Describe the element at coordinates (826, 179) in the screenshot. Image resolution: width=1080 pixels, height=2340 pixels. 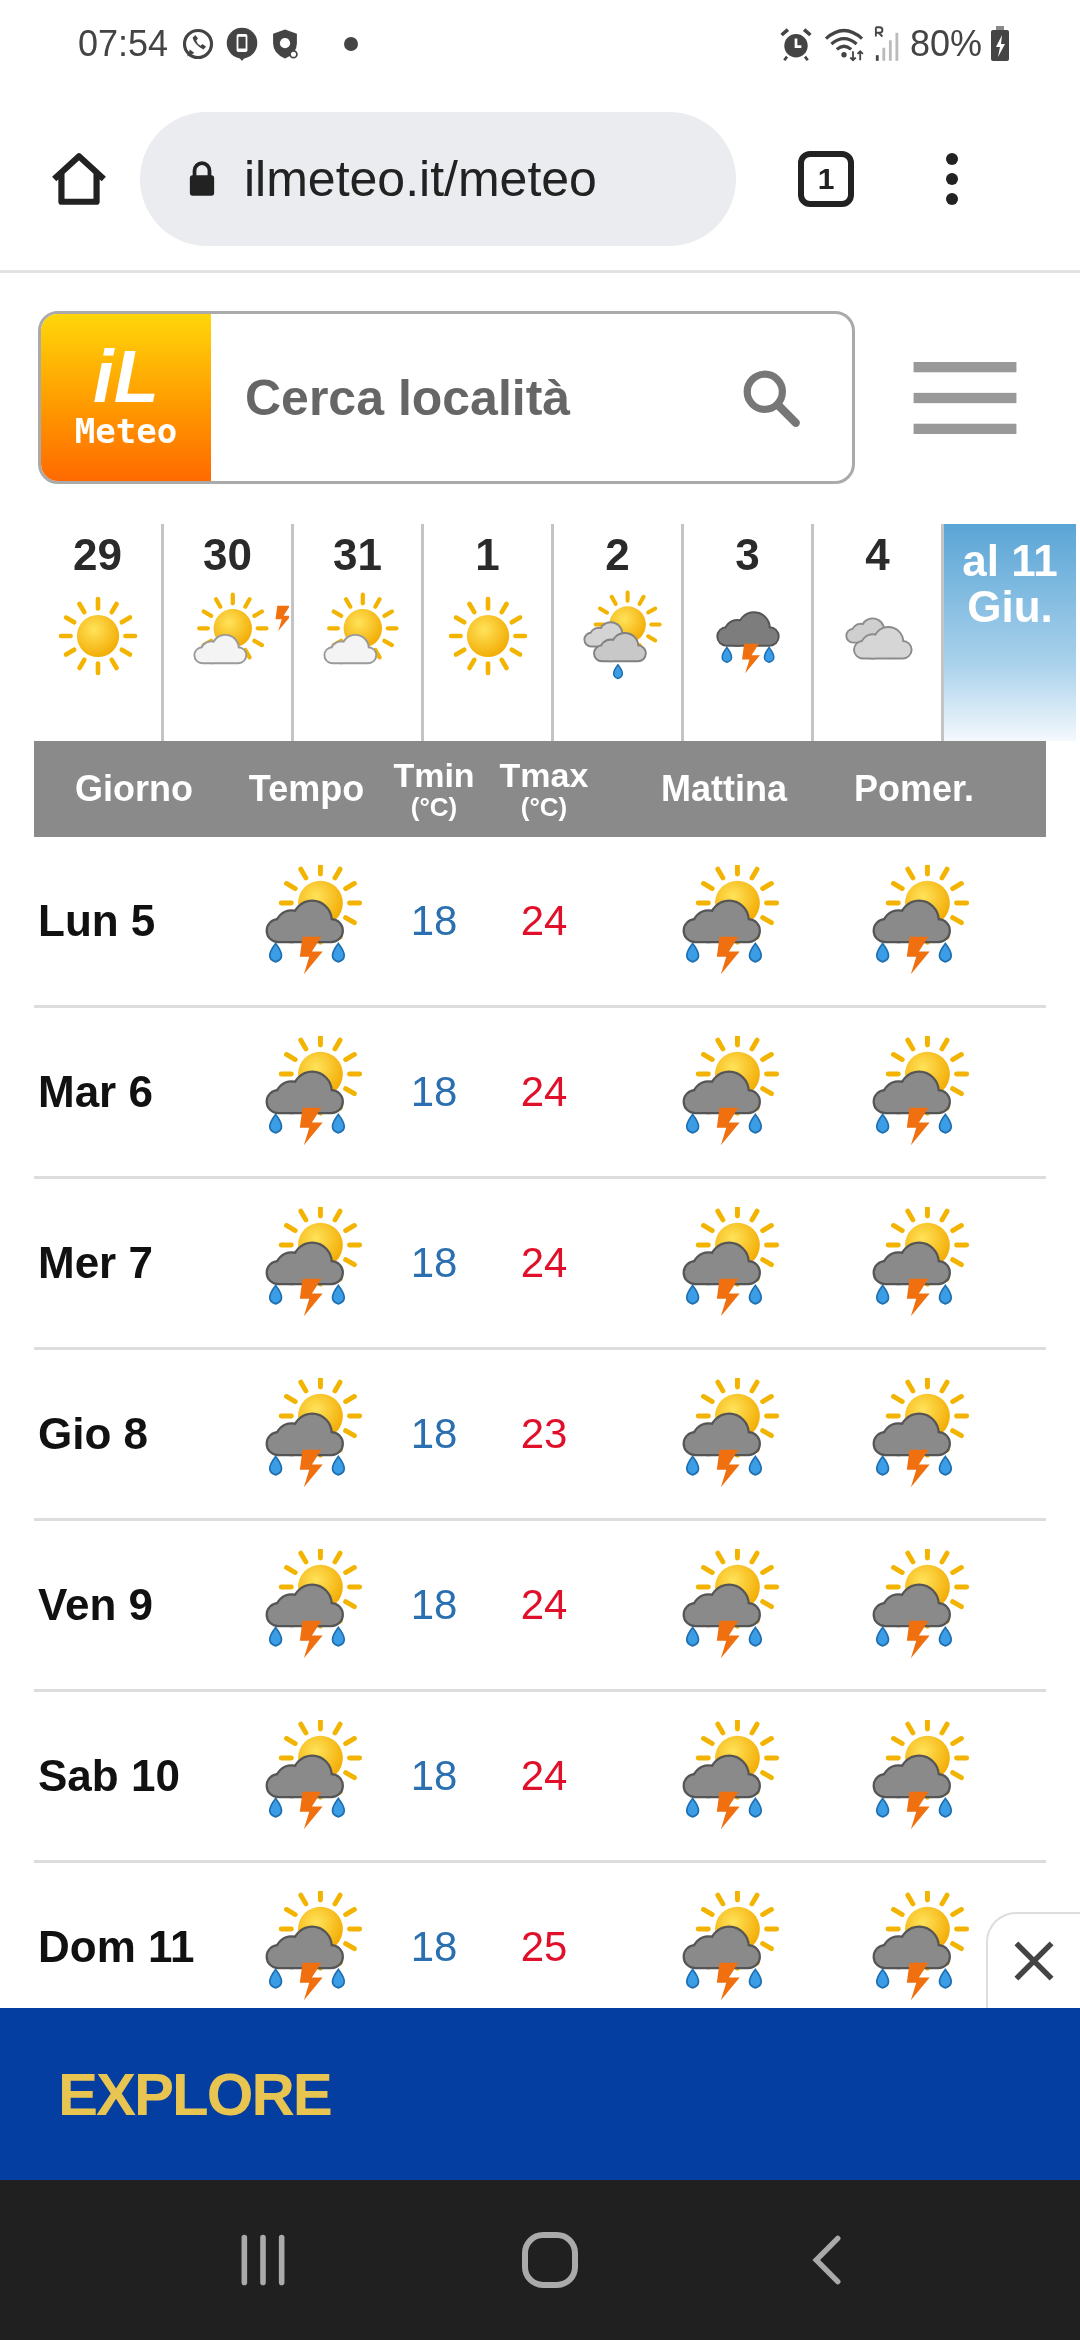
I see `tab-count-button: 1` at that location.